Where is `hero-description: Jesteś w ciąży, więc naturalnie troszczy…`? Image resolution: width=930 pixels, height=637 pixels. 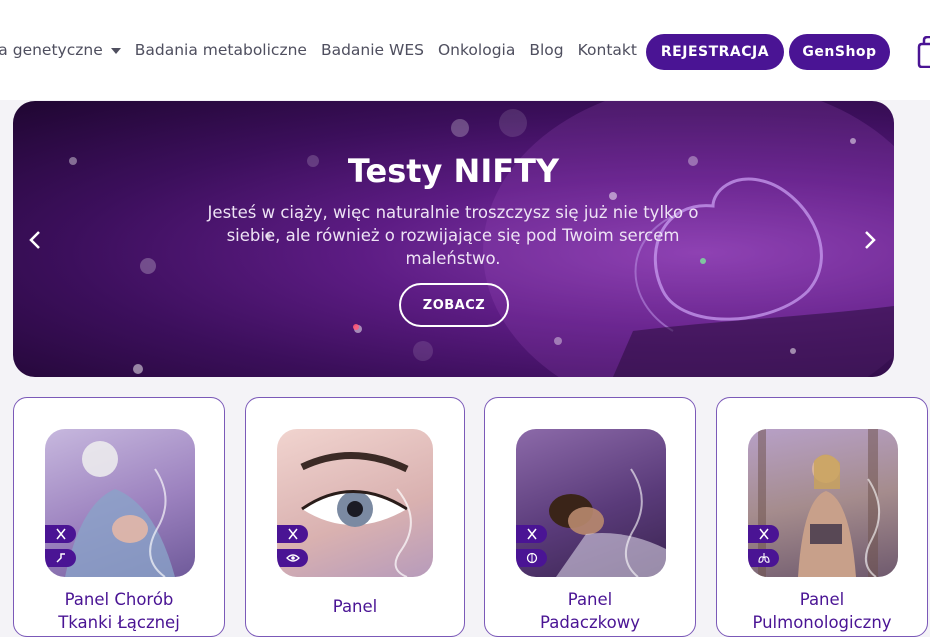 hero-description: Jesteś w ciąży, więc naturalnie troszczy… is located at coordinates (453, 235).